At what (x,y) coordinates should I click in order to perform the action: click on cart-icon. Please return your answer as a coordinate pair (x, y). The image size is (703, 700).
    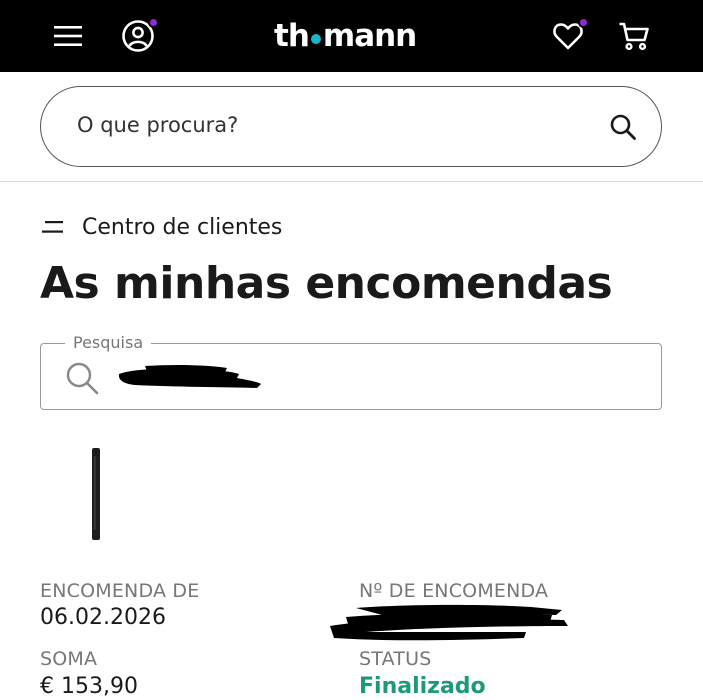
    Looking at the image, I should click on (634, 36).